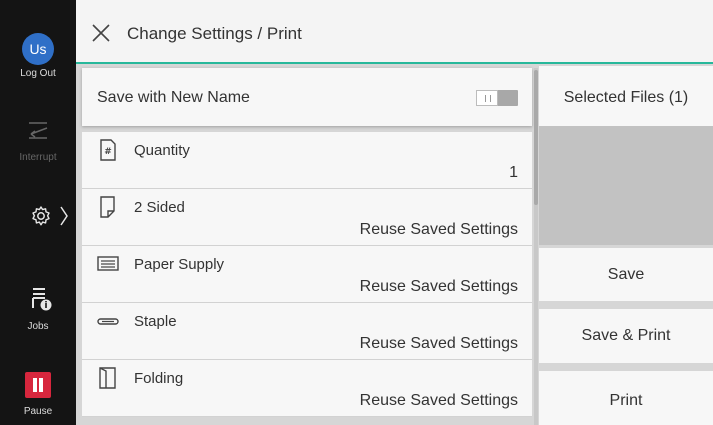  I want to click on save-button: Save, so click(626, 274).